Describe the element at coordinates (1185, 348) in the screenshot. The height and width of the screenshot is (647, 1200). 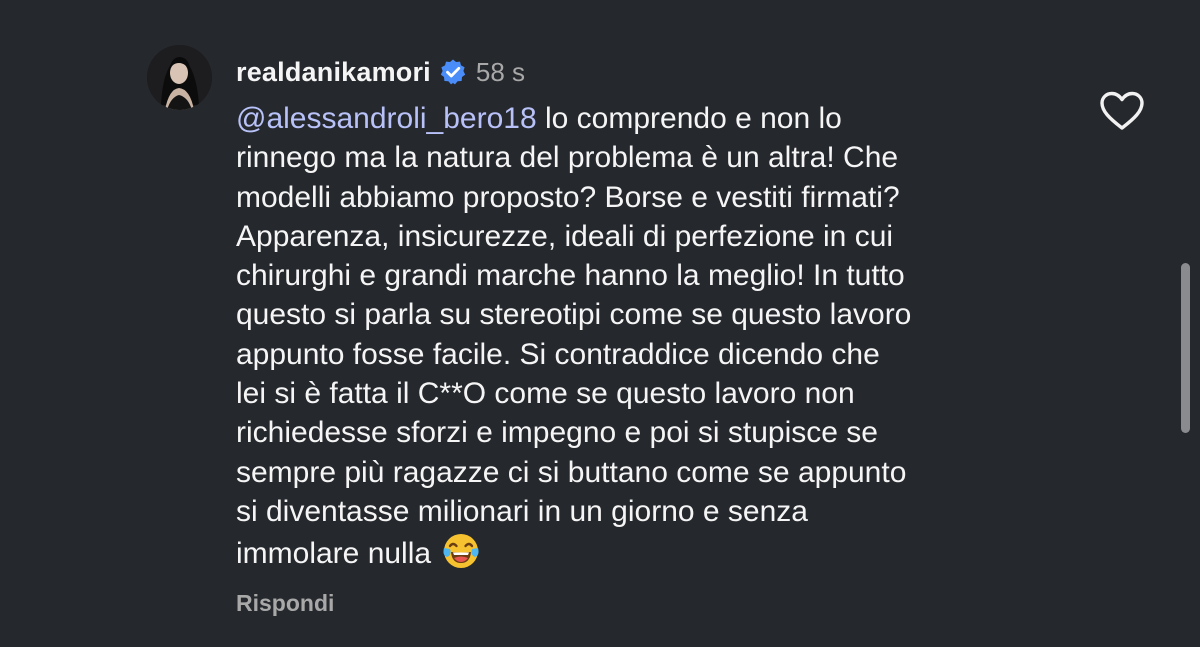
I see `scrollbar-thumb` at that location.